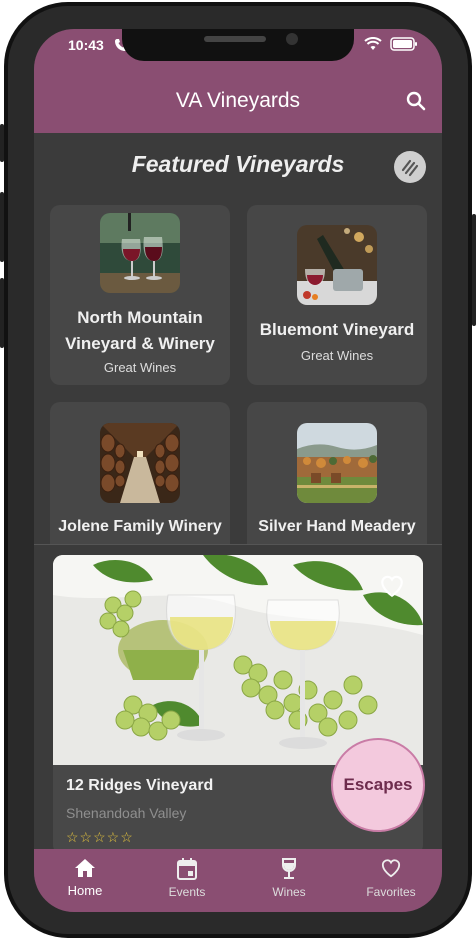 The width and height of the screenshot is (476, 942). What do you see at coordinates (289, 880) in the screenshot?
I see `nav-wines: Wines` at bounding box center [289, 880].